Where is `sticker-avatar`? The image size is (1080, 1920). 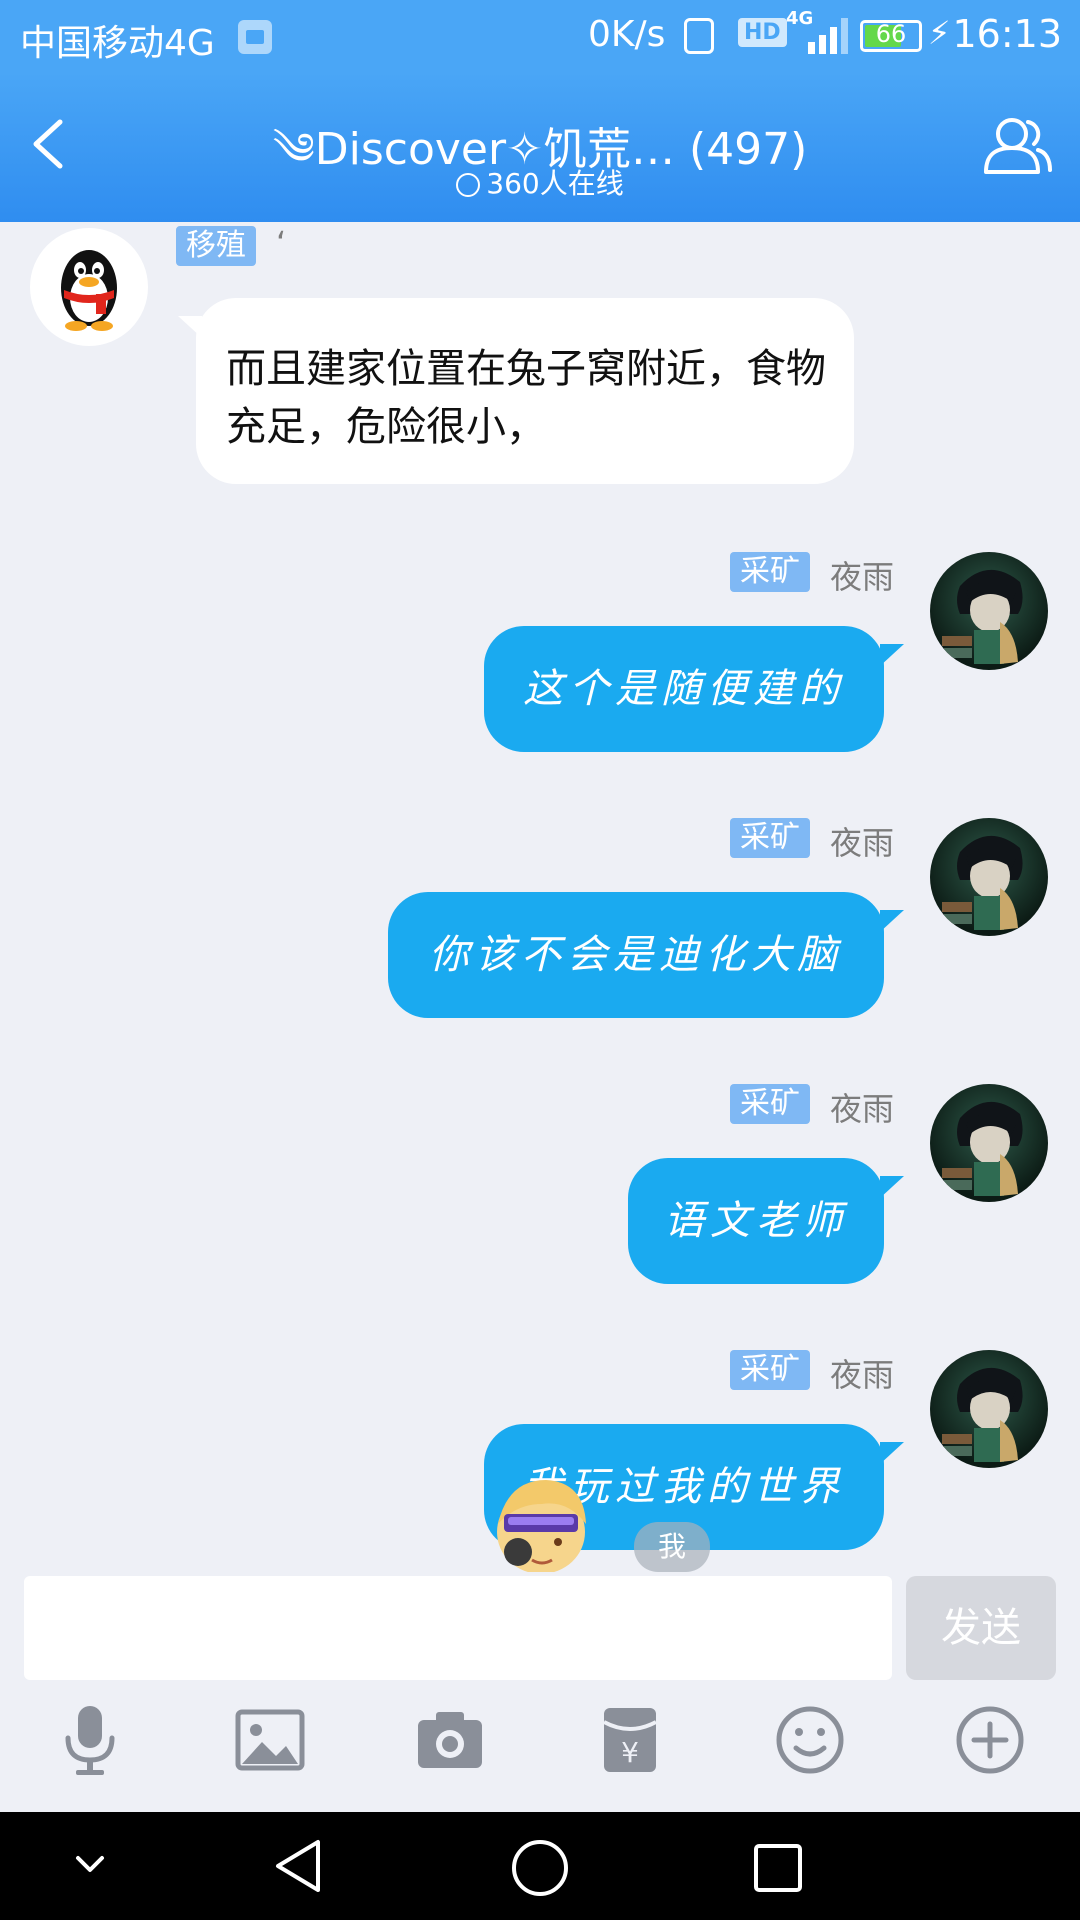 sticker-avatar is located at coordinates (541, 1524).